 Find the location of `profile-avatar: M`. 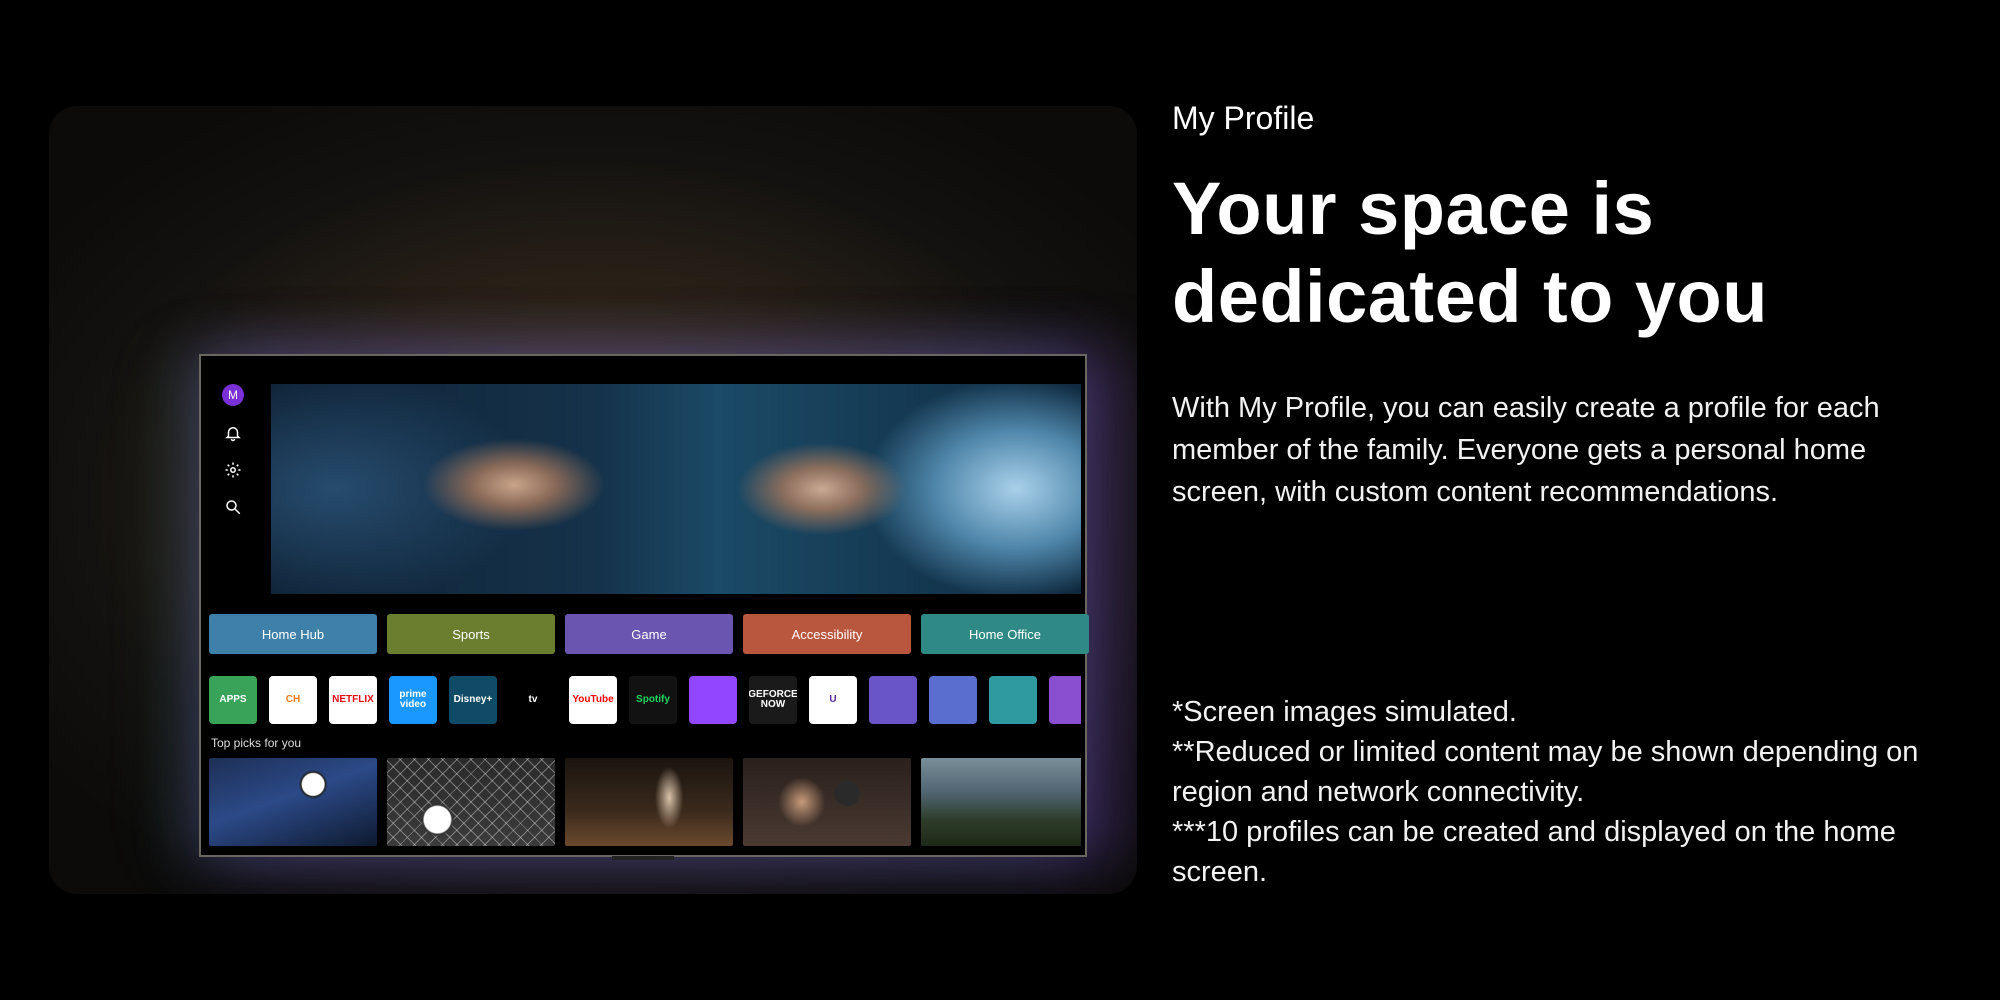

profile-avatar: M is located at coordinates (233, 395).